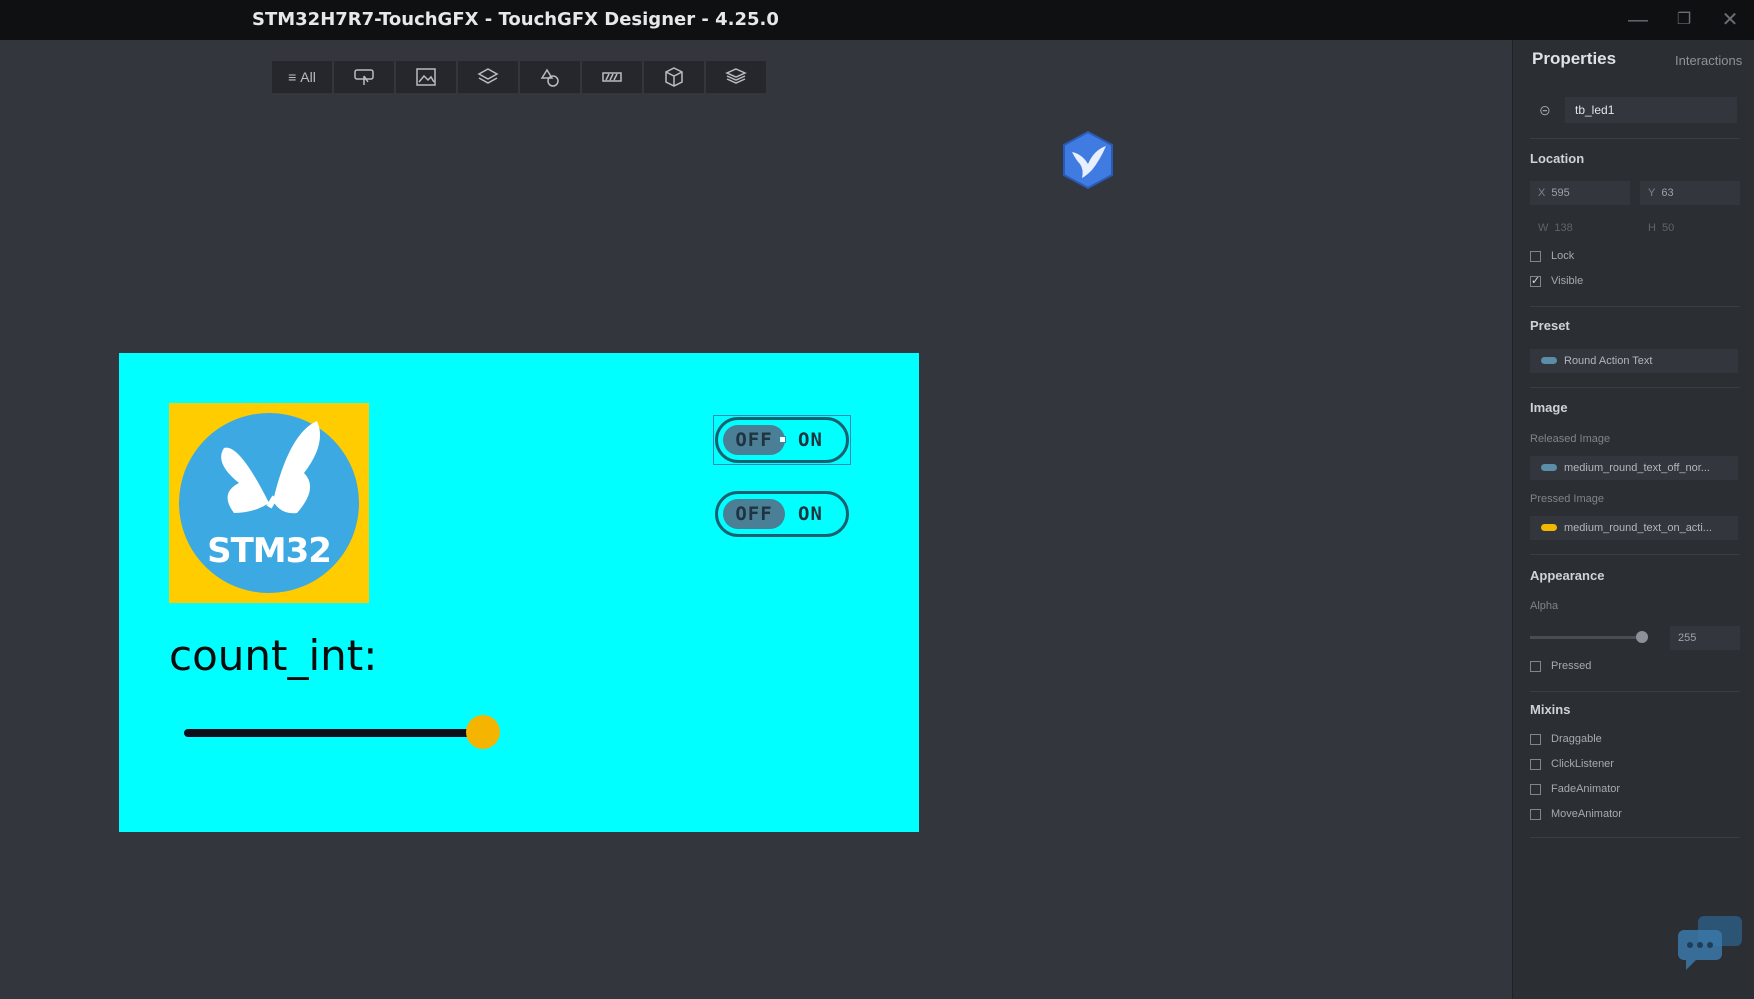 This screenshot has width=1754, height=999. Describe the element at coordinates (1535, 764) in the screenshot. I see `clicklistener-checkbox` at that location.